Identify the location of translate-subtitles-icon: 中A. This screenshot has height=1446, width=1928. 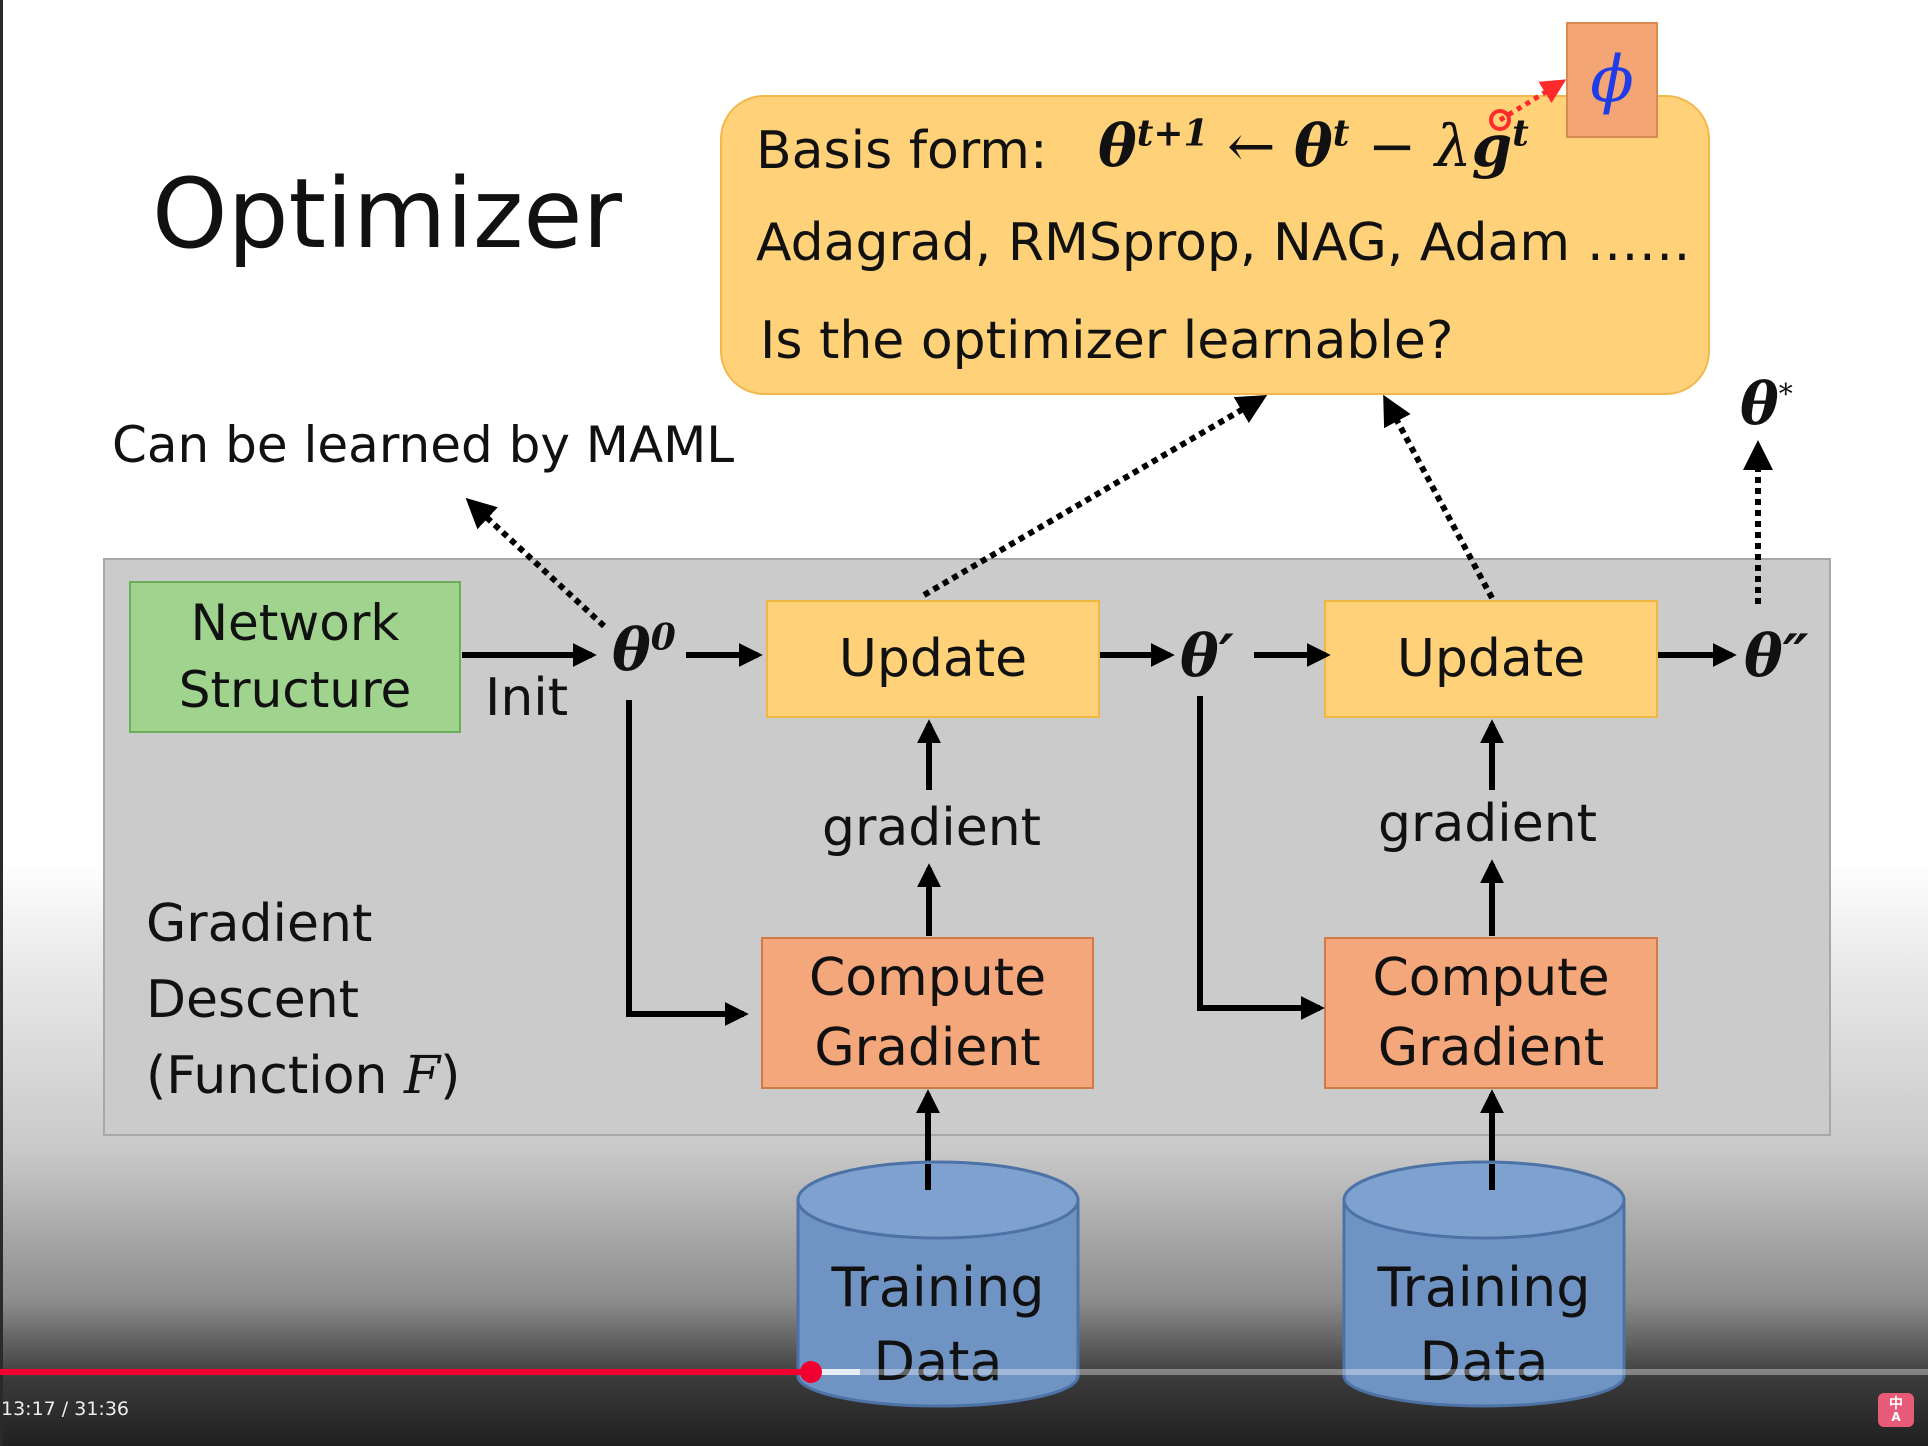
(1896, 1410).